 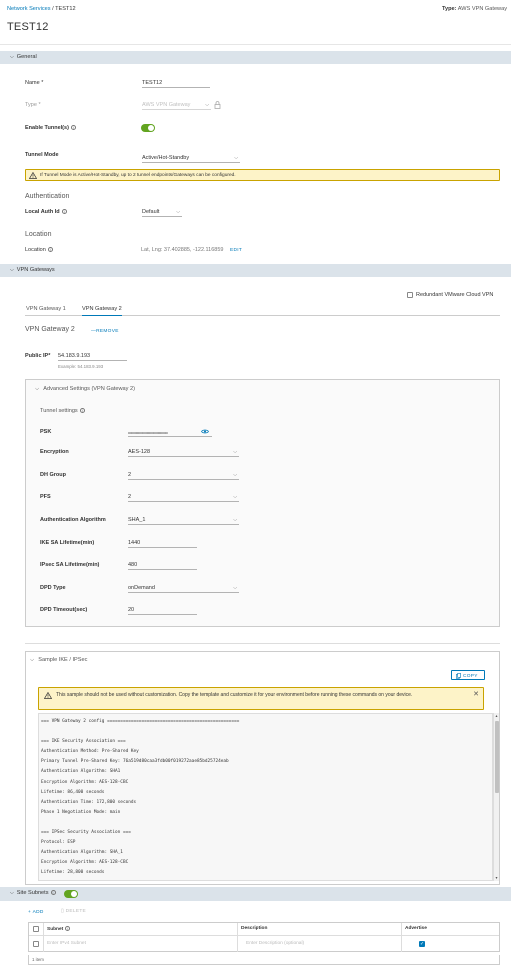 I want to click on row-checkbox, so click(x=36, y=944).